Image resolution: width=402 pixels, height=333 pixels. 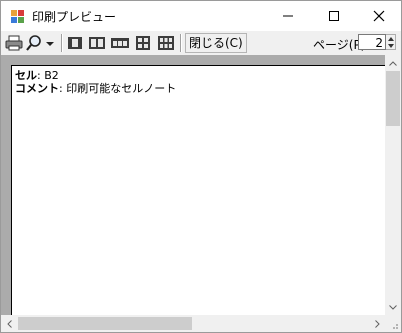 I want to click on scroll-right-icon, so click(x=377, y=323).